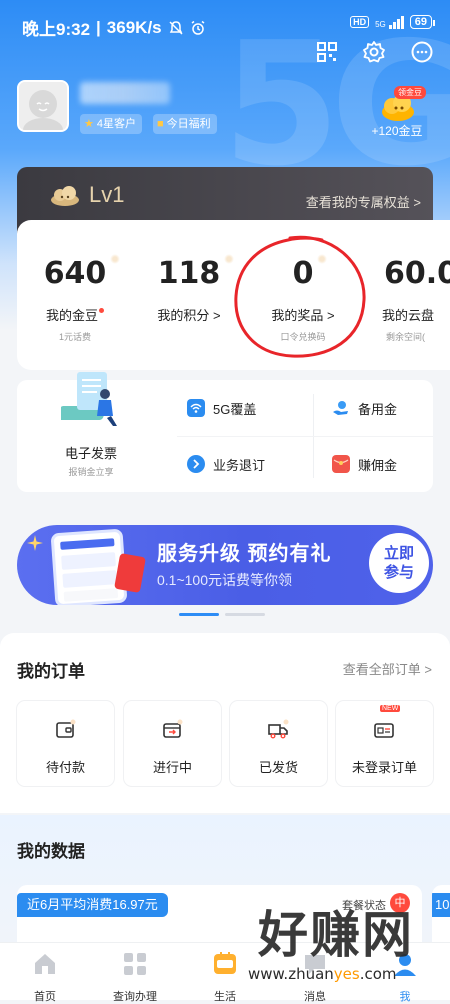 Image resolution: width=450 pixels, height=1004 pixels. I want to click on order-pending-payment: 待付款, so click(65, 743).